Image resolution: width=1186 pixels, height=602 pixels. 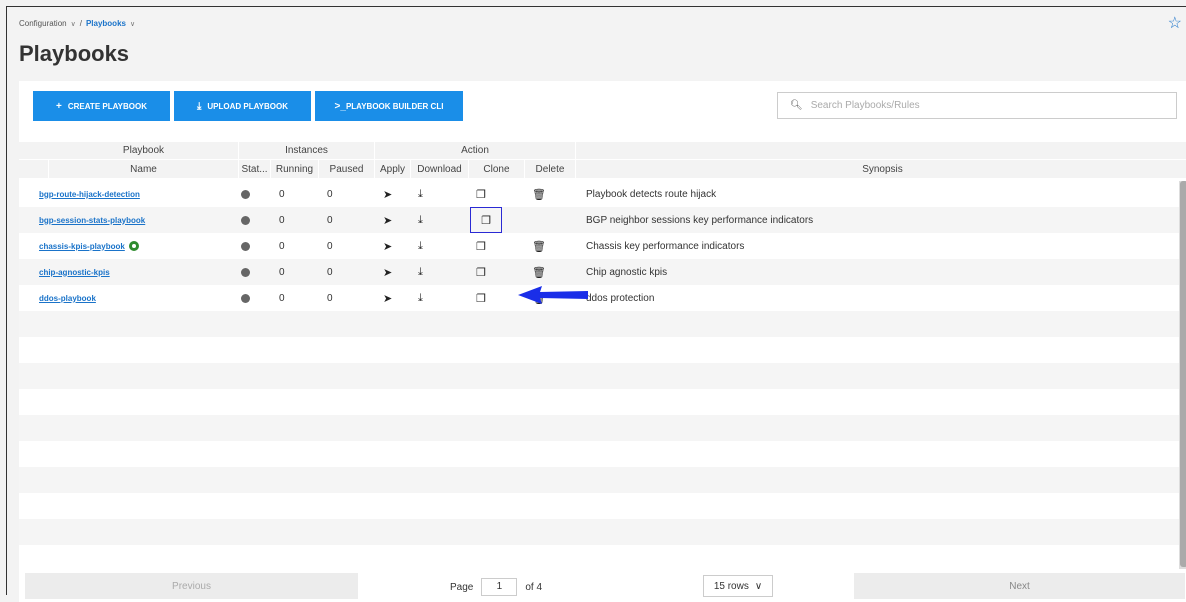 I want to click on playbook-builder-cli-button: >_ PLAYBOOK BUILDER CLI, so click(x=389, y=106).